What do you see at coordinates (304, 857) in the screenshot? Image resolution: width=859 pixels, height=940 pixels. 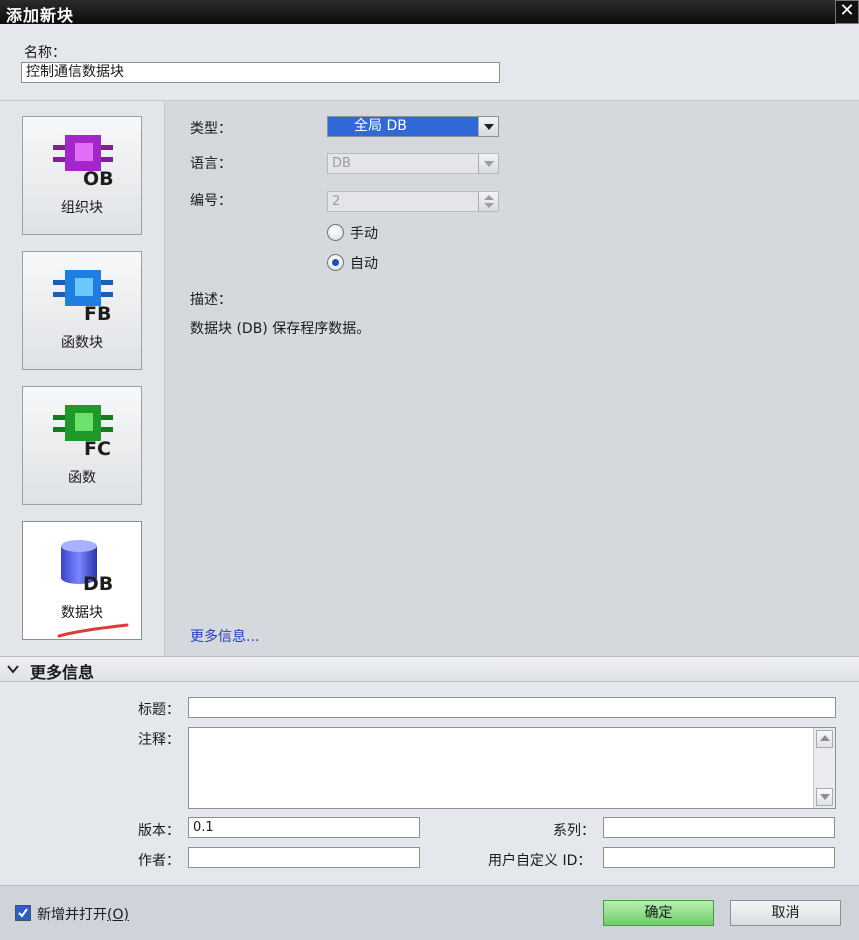 I see `author-input` at bounding box center [304, 857].